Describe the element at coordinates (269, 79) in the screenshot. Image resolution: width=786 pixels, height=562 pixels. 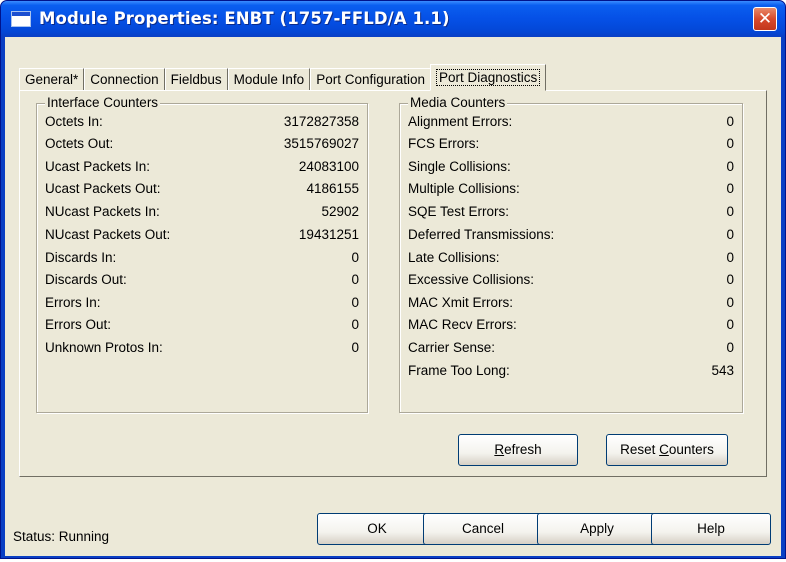
I see `tab-module-info: Module Info` at that location.